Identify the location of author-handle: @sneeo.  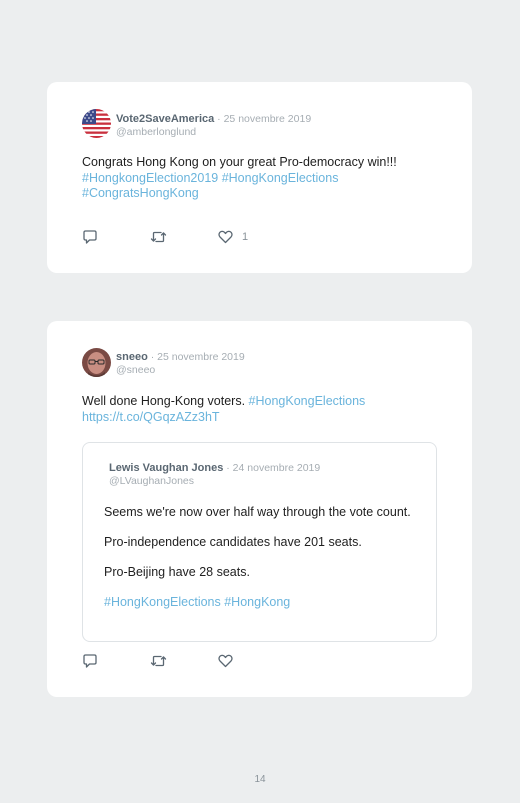
(180, 370).